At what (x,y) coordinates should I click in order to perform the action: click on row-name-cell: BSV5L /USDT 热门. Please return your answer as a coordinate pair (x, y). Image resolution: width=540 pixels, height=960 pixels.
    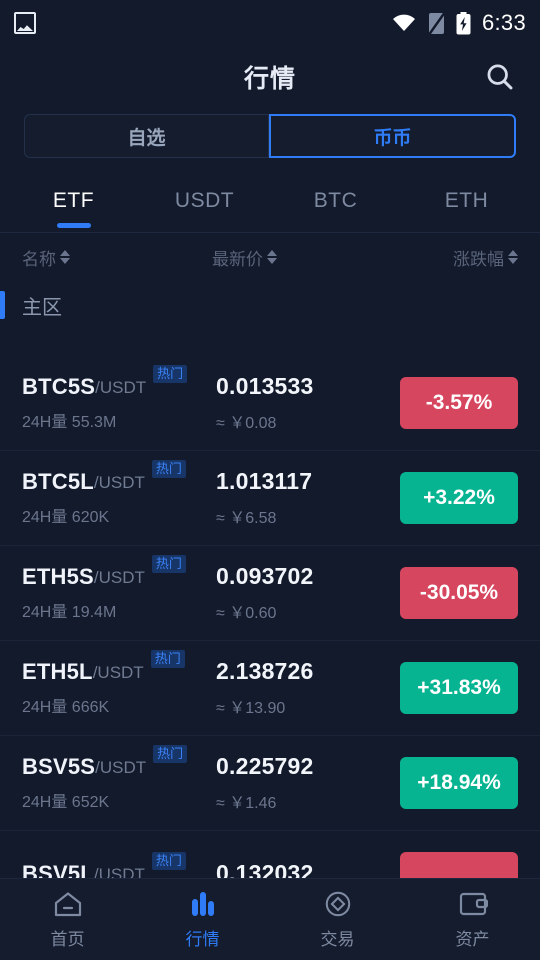
    Looking at the image, I should click on (117, 865).